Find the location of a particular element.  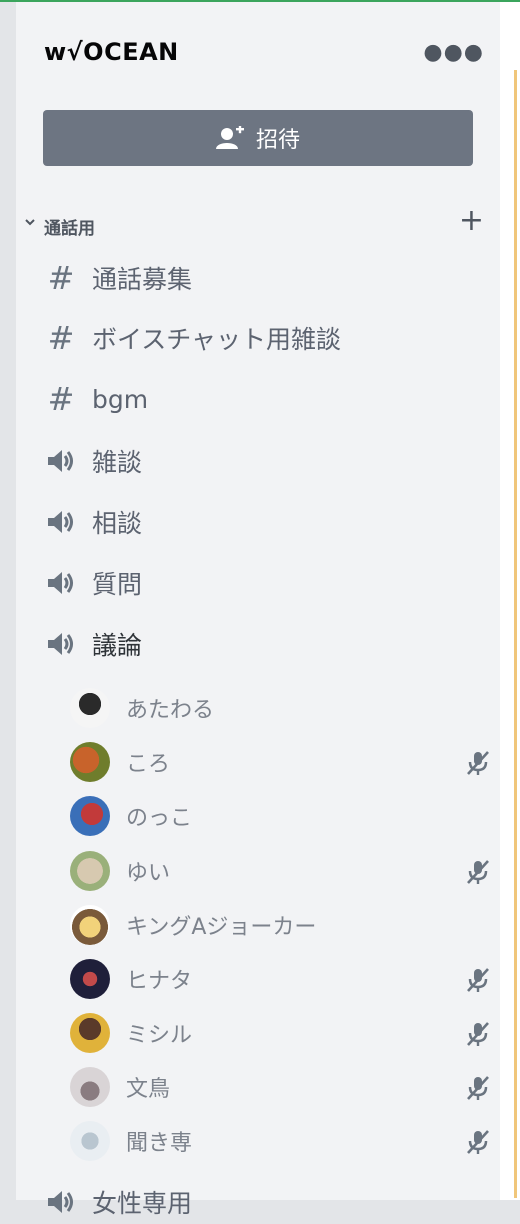

voice-user: あたわる is located at coordinates (280, 708).